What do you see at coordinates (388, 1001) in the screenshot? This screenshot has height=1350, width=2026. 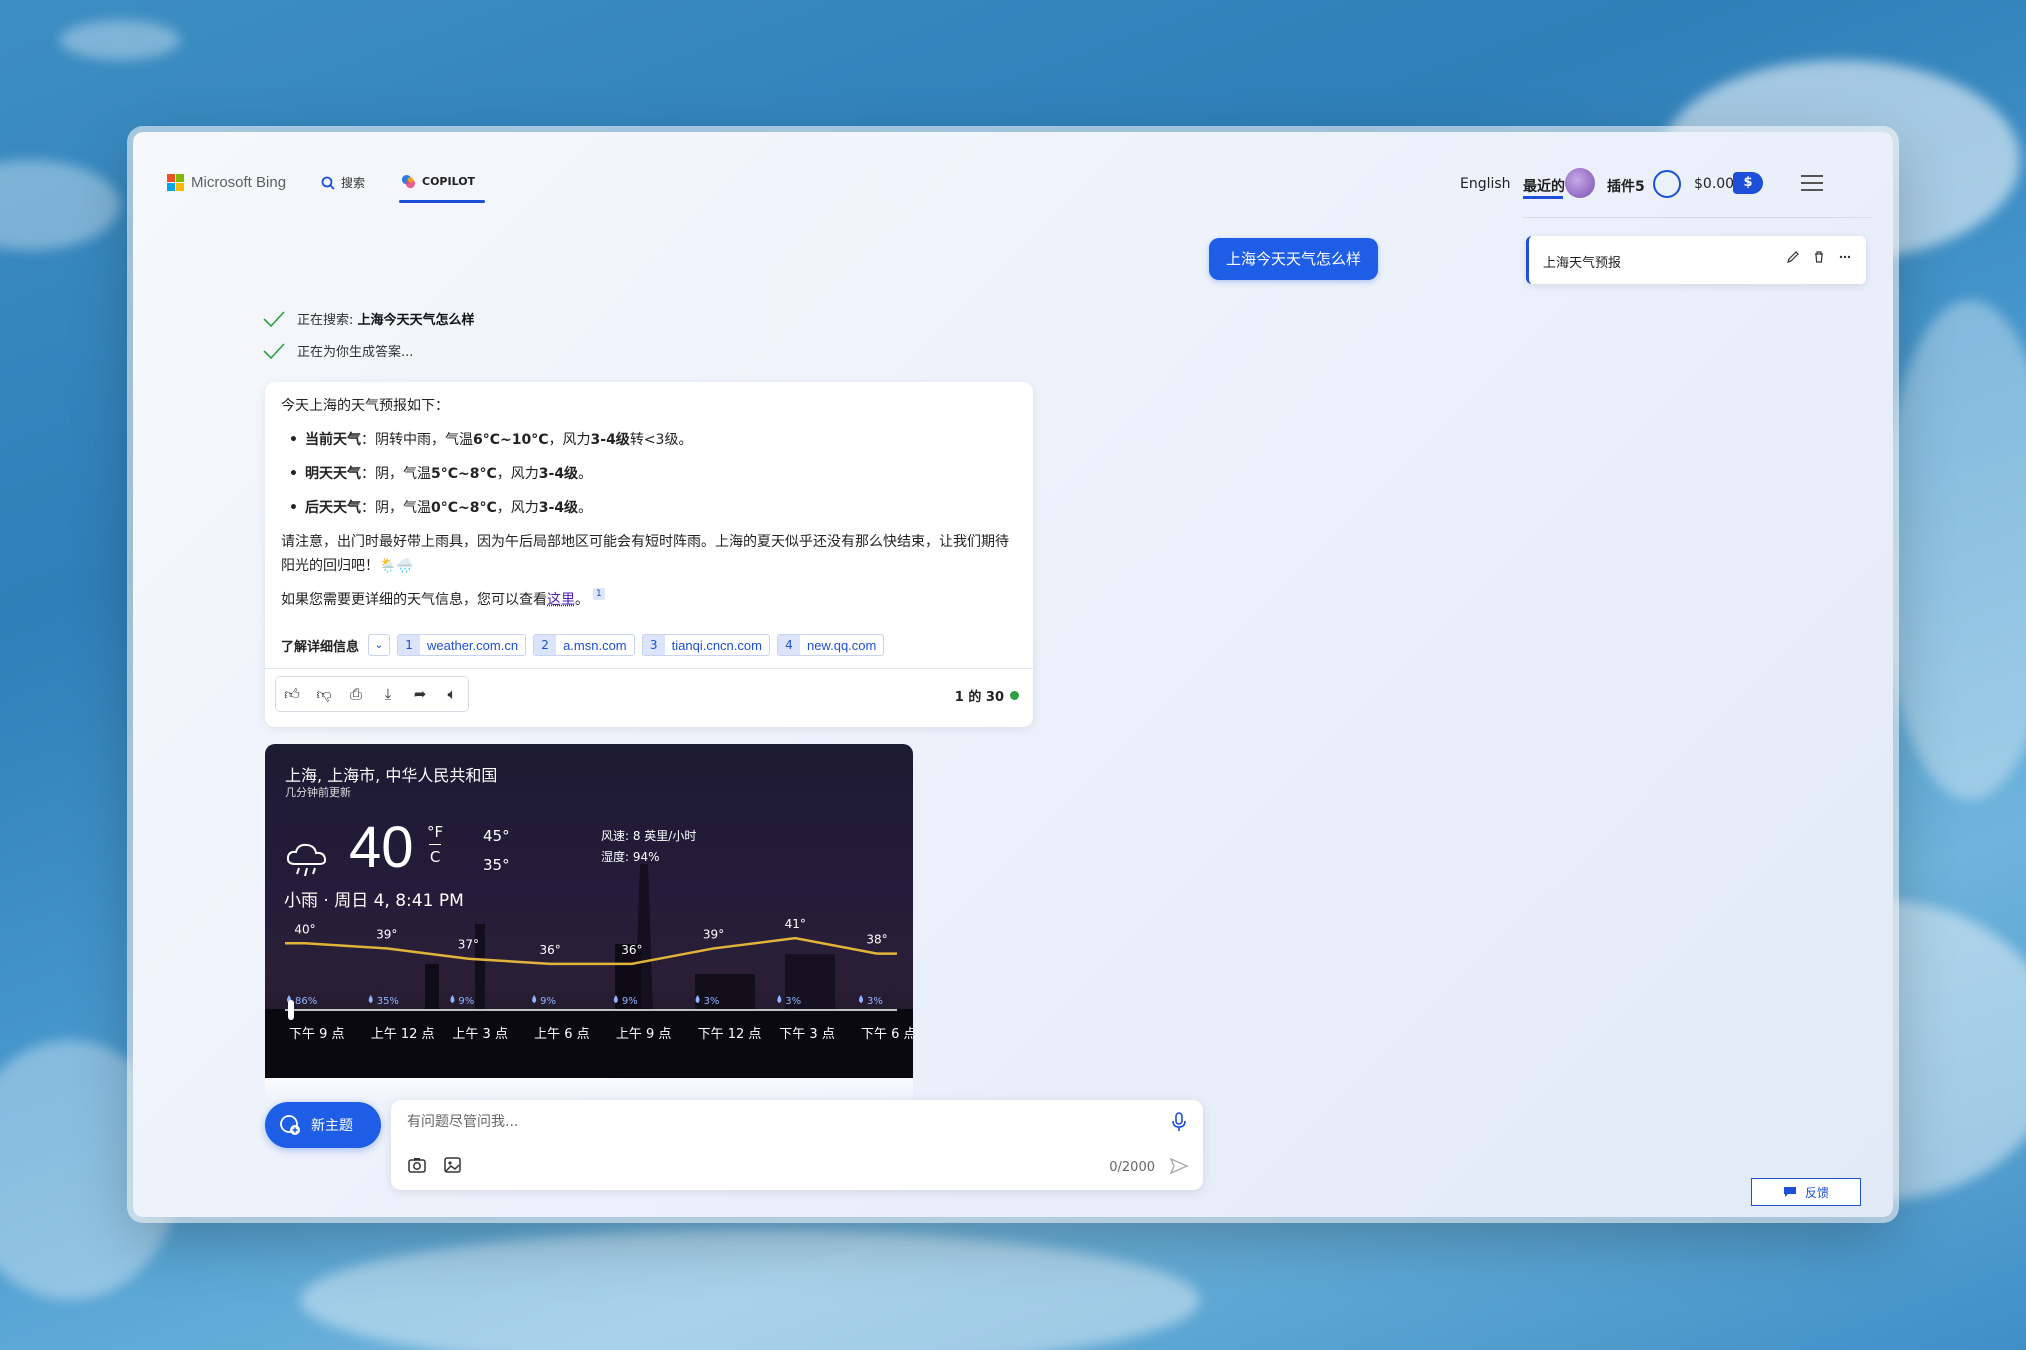 I see `precip-label: 35%` at bounding box center [388, 1001].